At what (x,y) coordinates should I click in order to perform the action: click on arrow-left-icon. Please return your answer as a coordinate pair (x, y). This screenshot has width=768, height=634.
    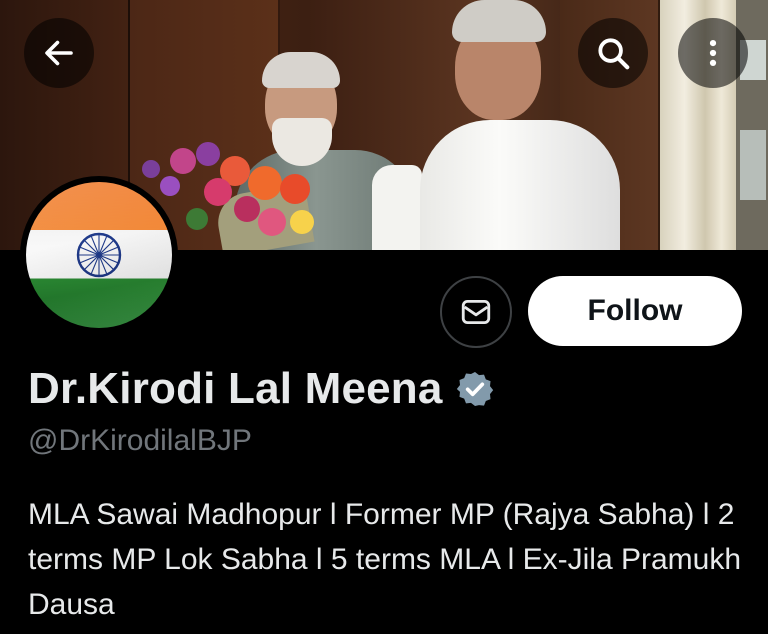
    Looking at the image, I should click on (59, 53).